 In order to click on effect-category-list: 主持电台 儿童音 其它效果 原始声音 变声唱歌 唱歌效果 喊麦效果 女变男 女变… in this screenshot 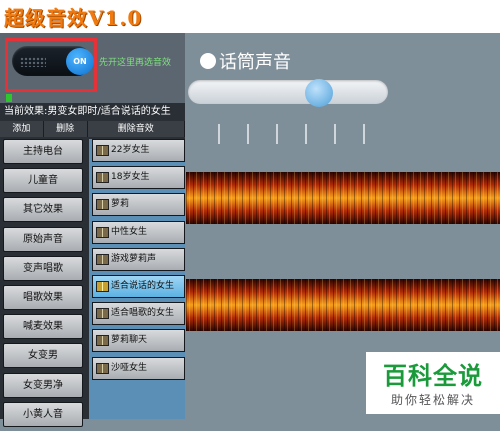, I will do `click(43, 285)`.